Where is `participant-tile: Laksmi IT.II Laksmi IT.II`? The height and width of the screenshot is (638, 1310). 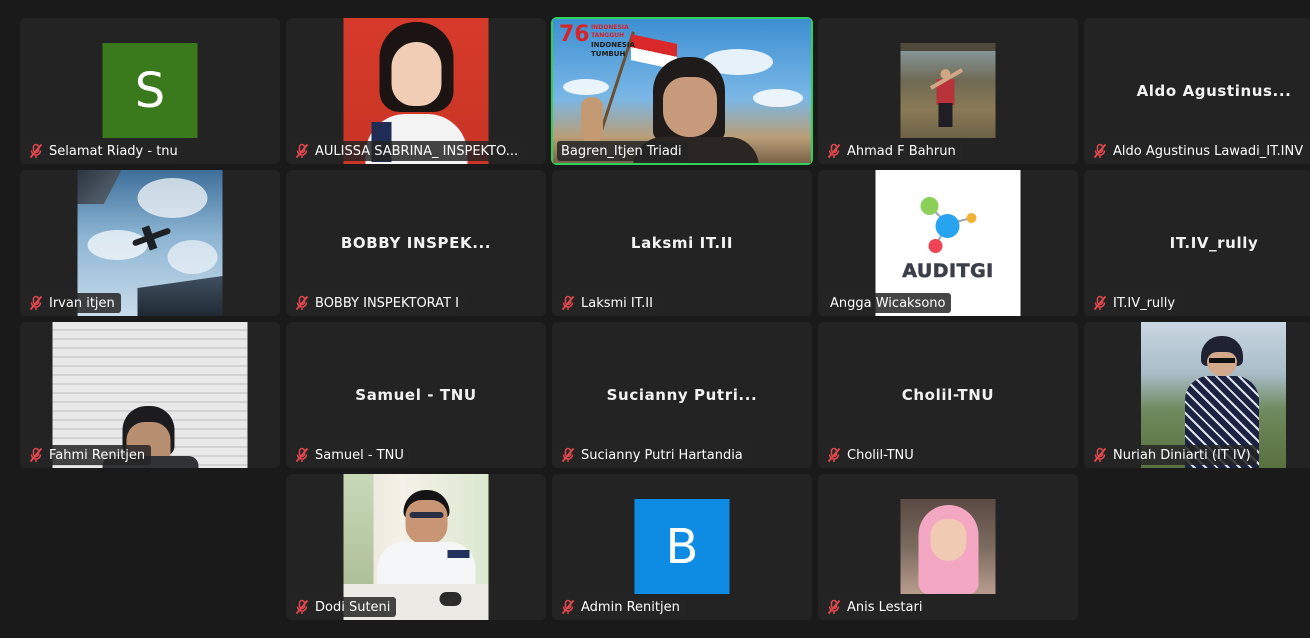
participant-tile: Laksmi IT.II Laksmi IT.II is located at coordinates (682, 243).